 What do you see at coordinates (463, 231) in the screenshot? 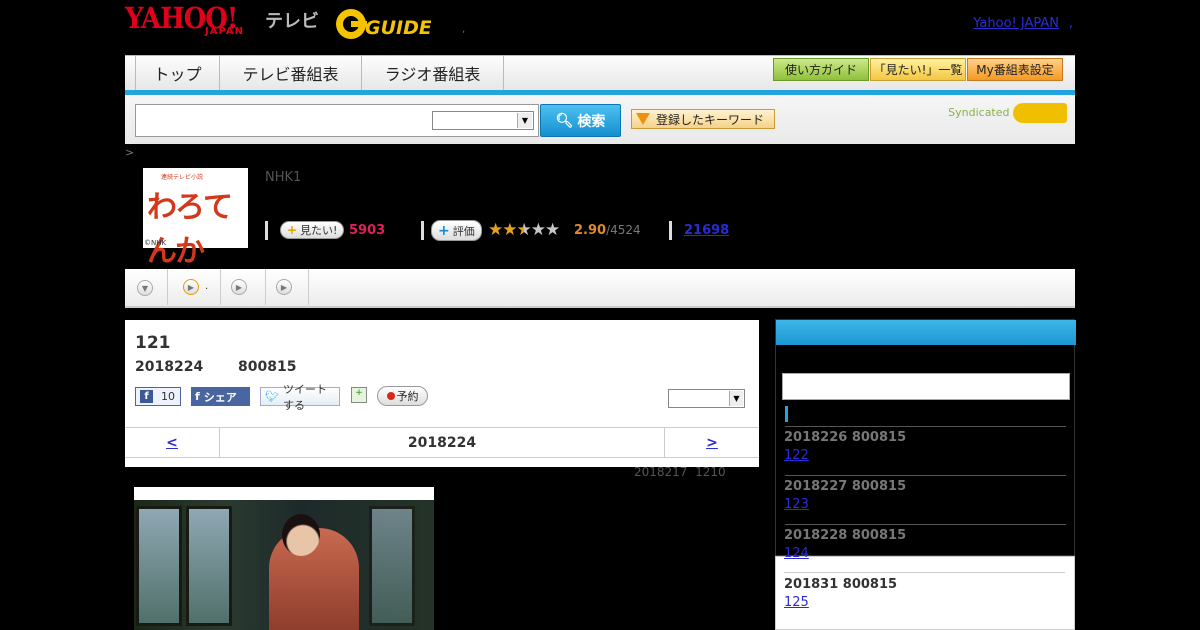
I see `rating-label: 評価` at bounding box center [463, 231].